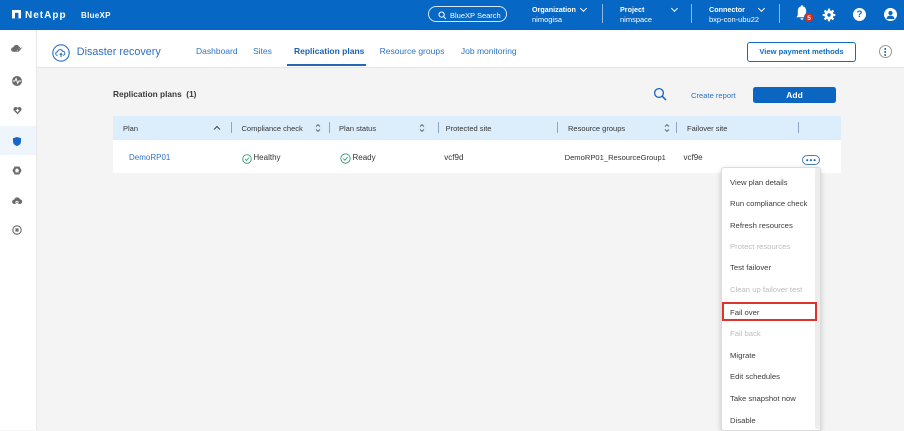  What do you see at coordinates (809, 18) in the screenshot?
I see `svg-text: 5` at bounding box center [809, 18].